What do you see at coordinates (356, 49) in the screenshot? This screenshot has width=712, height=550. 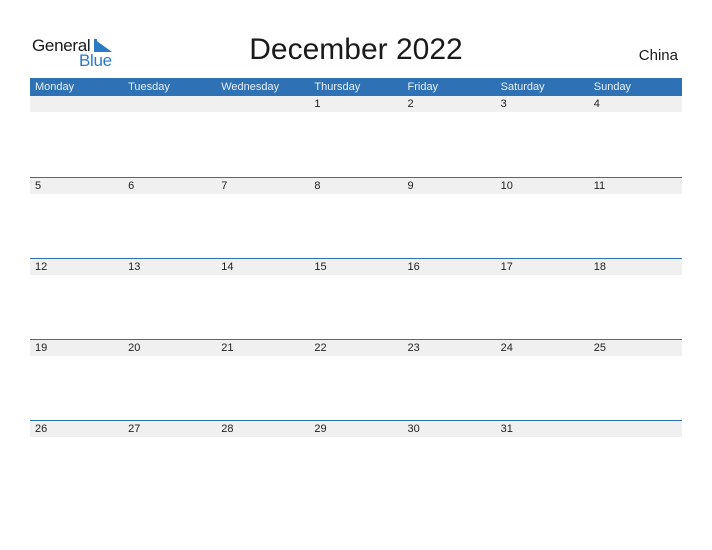 I see `calendar-title: December 2022` at bounding box center [356, 49].